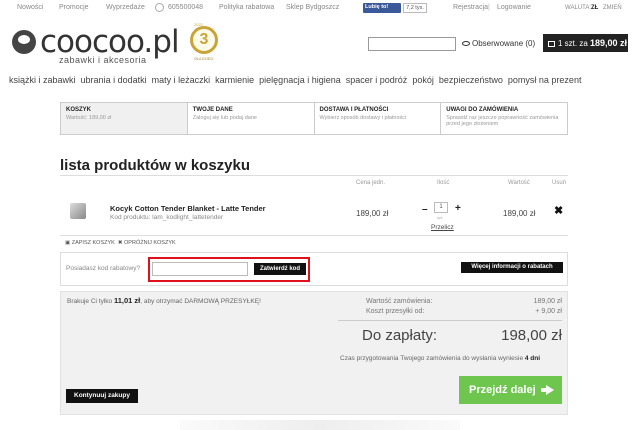 This screenshot has width=640, height=430. What do you see at coordinates (423, 80) in the screenshot?
I see `nav-item-pokoj: pokój` at bounding box center [423, 80].